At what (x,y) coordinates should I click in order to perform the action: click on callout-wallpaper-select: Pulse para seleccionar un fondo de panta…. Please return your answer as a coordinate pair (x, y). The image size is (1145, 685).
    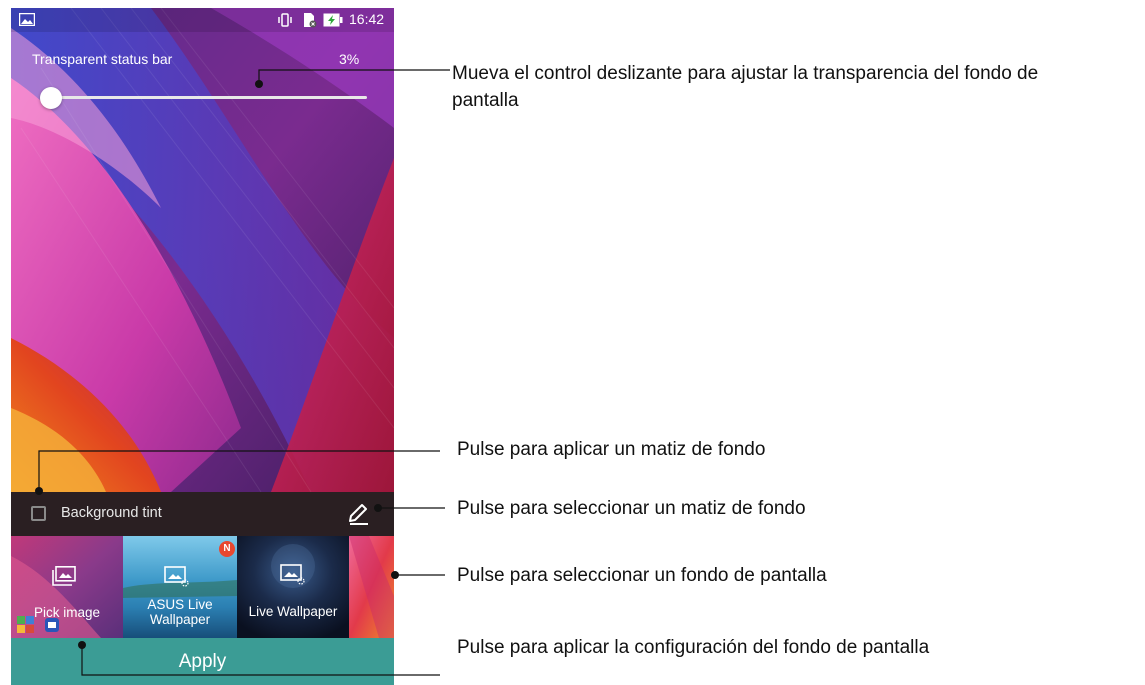
    Looking at the image, I should click on (642, 575).